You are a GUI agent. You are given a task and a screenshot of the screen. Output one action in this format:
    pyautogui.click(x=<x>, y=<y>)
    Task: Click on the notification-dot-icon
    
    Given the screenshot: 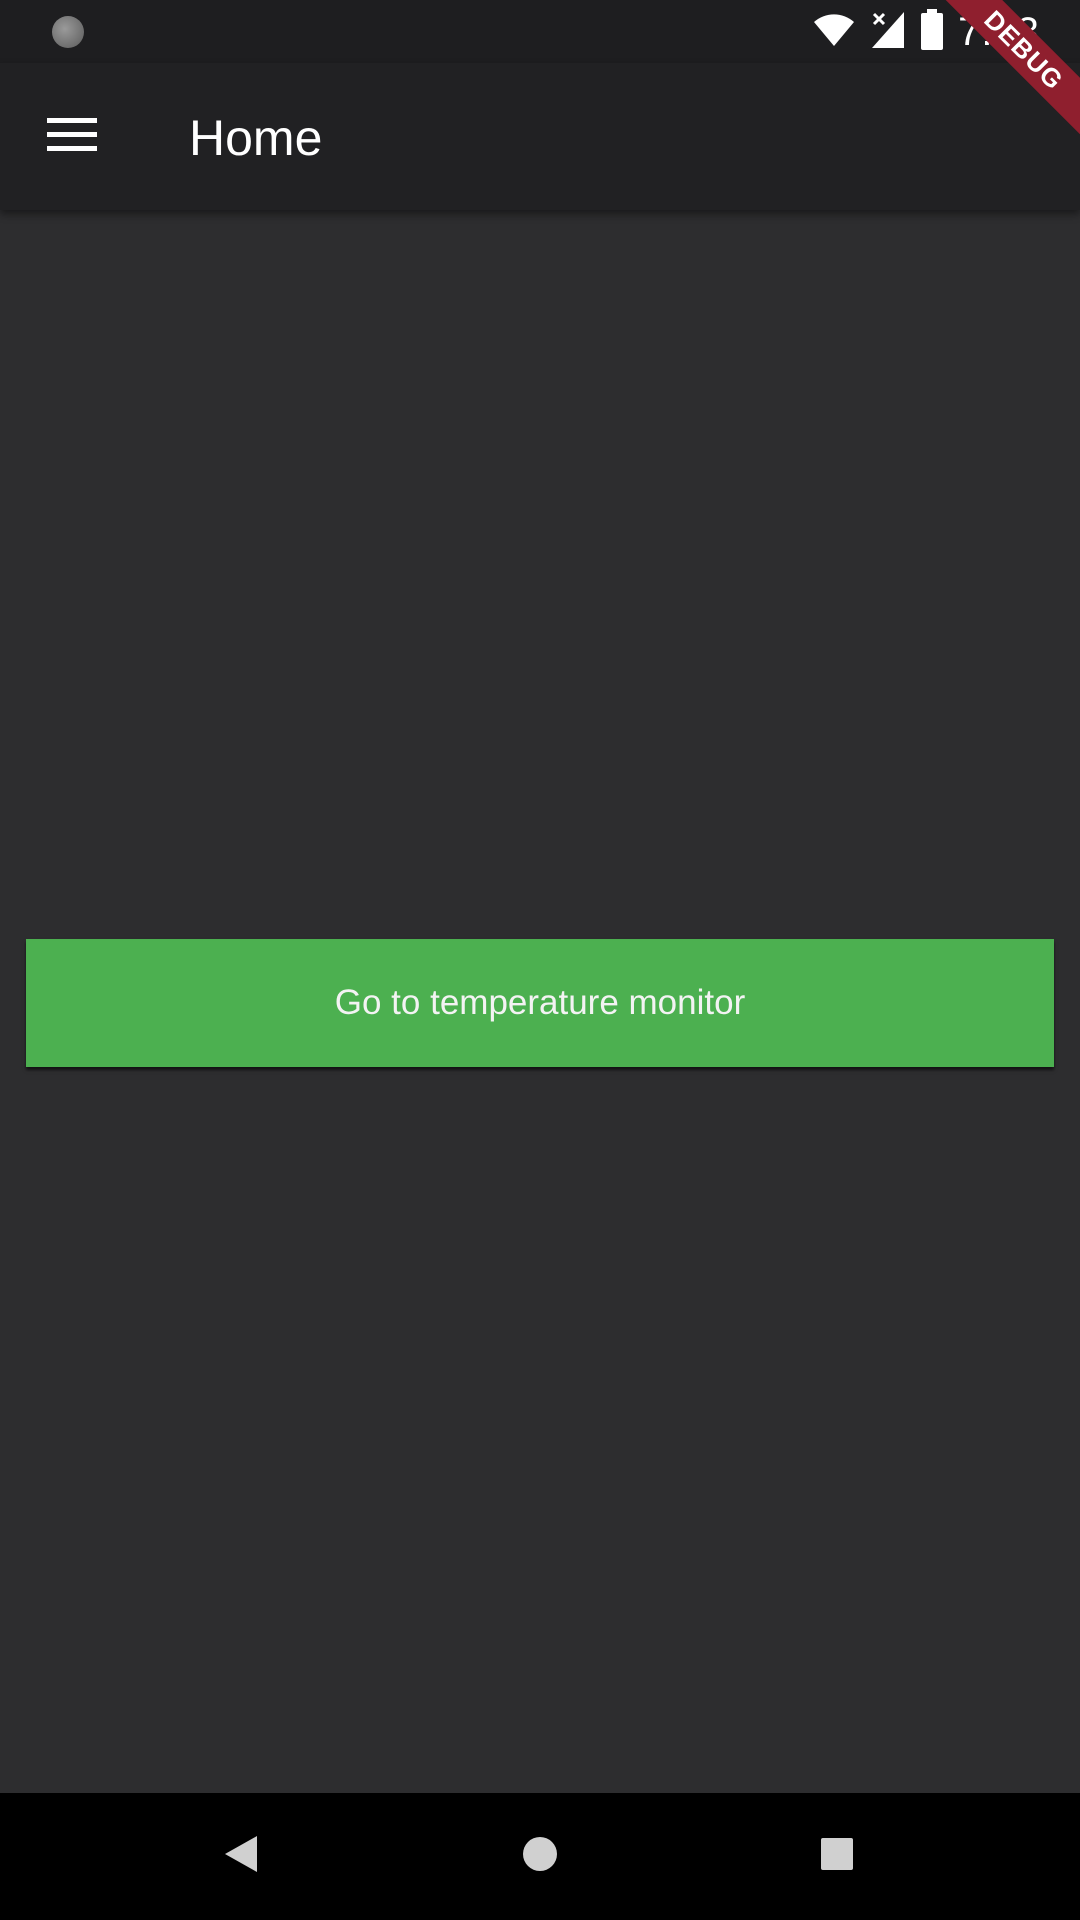 What is the action you would take?
    pyautogui.click(x=68, y=32)
    